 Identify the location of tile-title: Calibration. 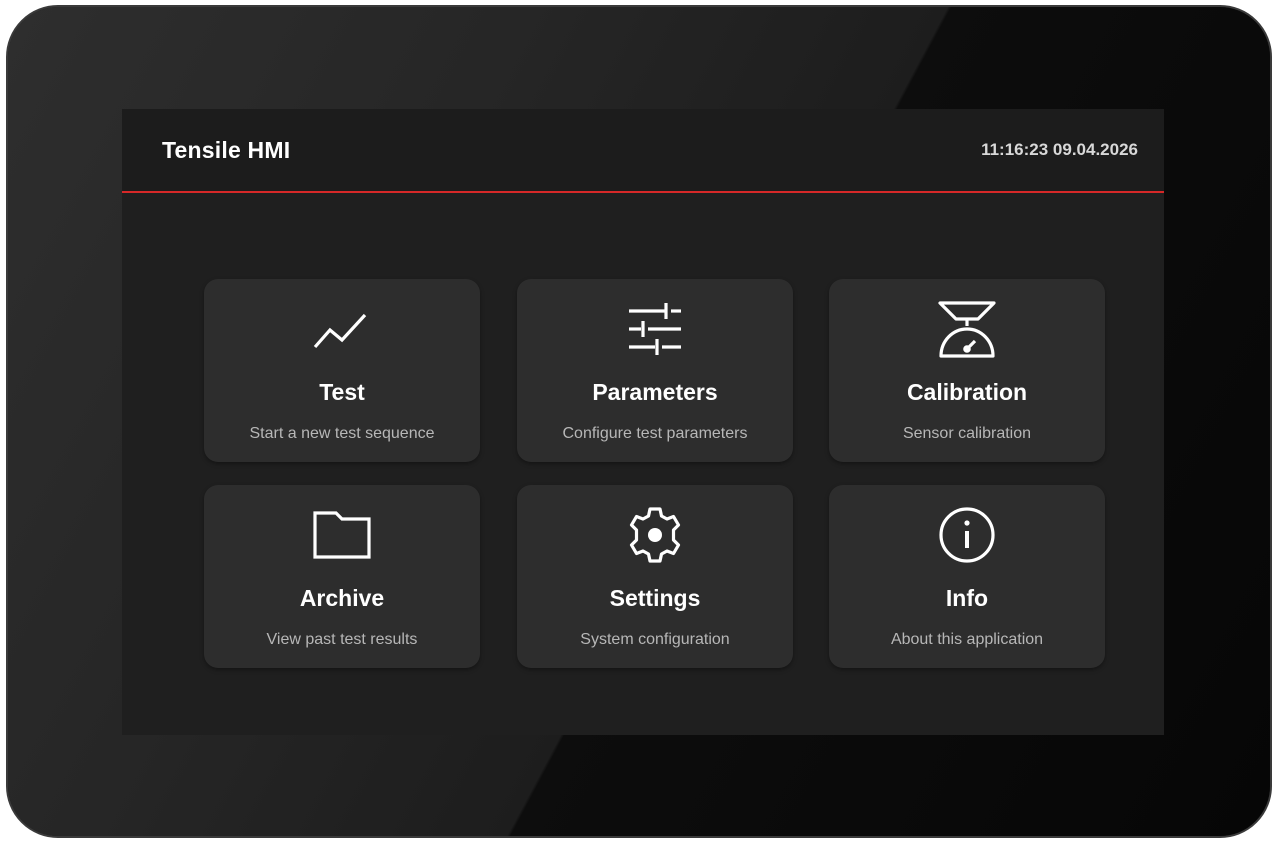
(967, 392).